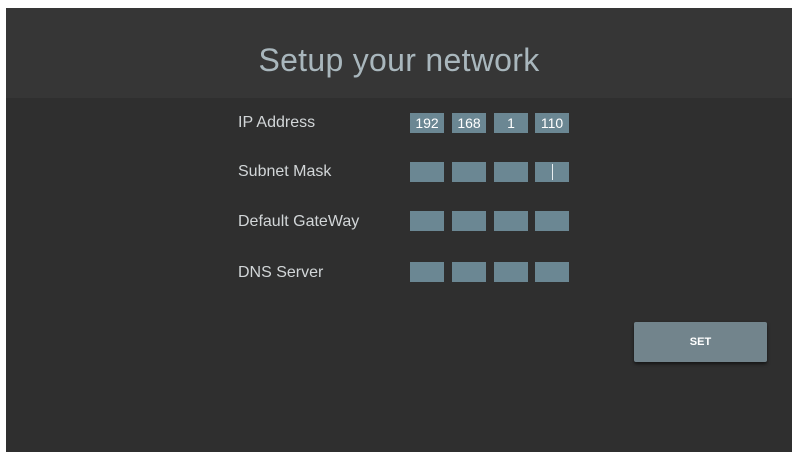  Describe the element at coordinates (427, 123) in the screenshot. I see `ip-address-octet-1: 192` at that location.